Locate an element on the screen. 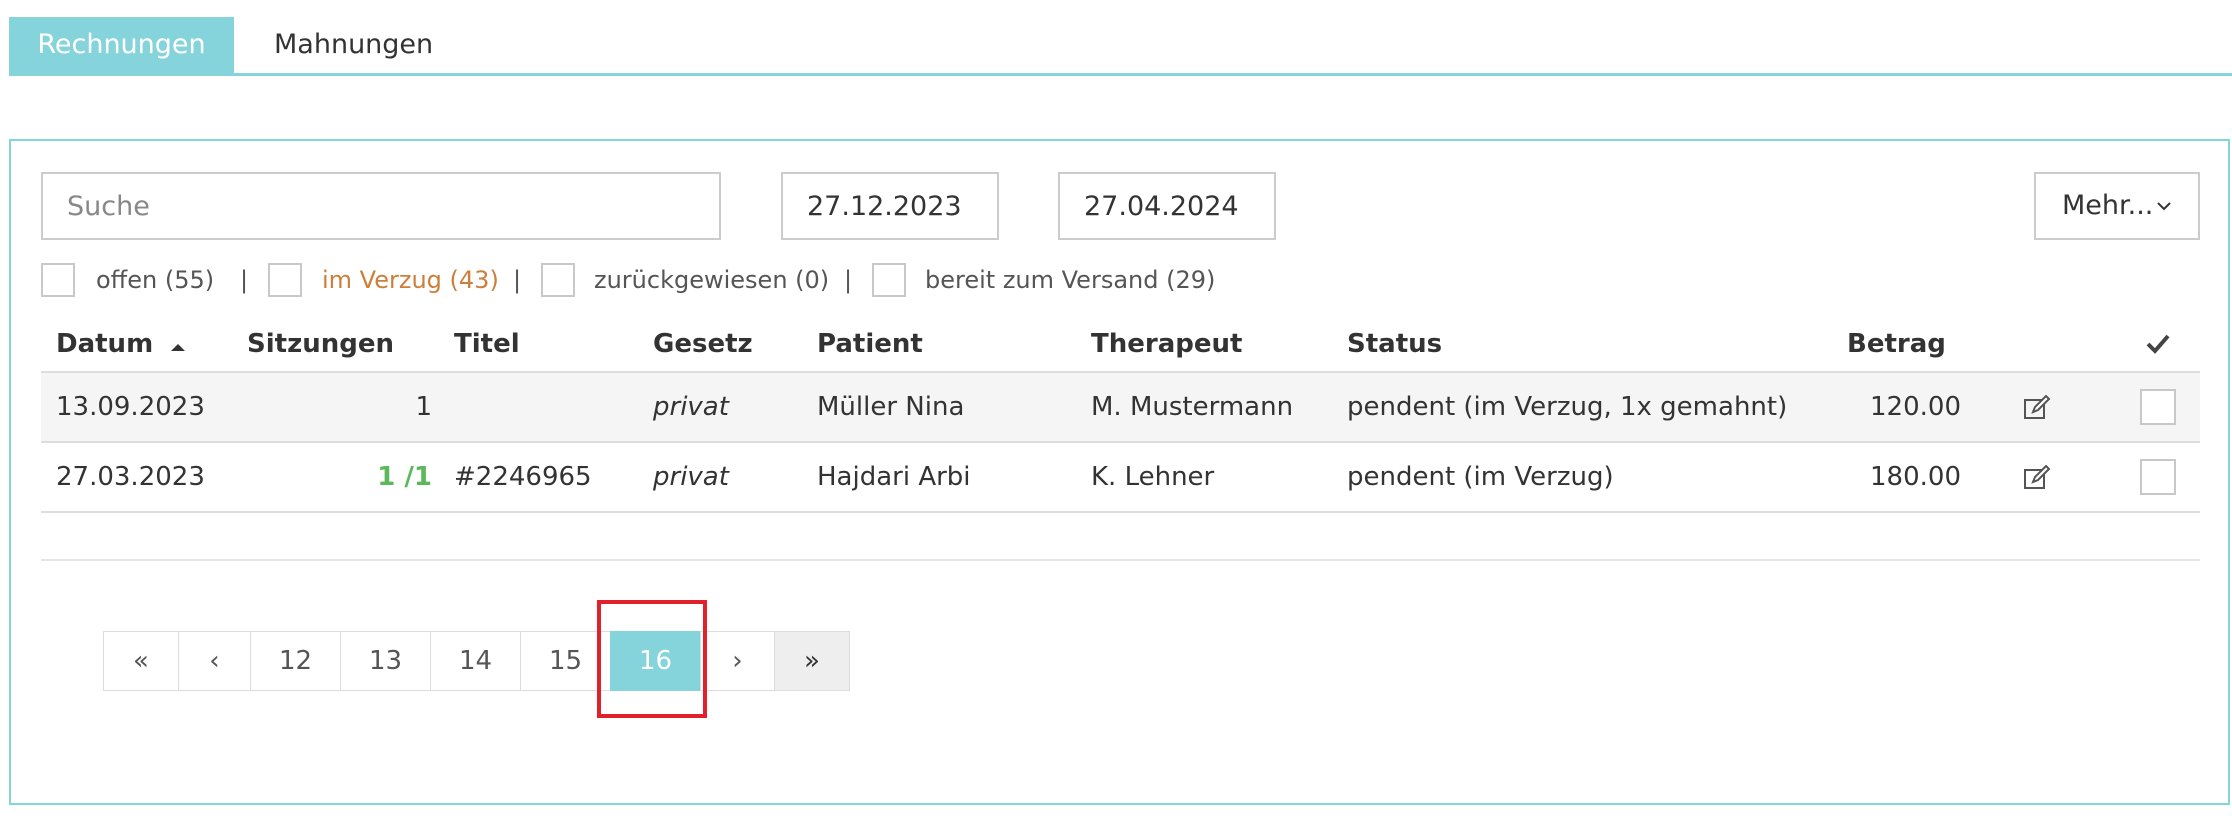  cell-patient: Müller Nina is located at coordinates (891, 407).